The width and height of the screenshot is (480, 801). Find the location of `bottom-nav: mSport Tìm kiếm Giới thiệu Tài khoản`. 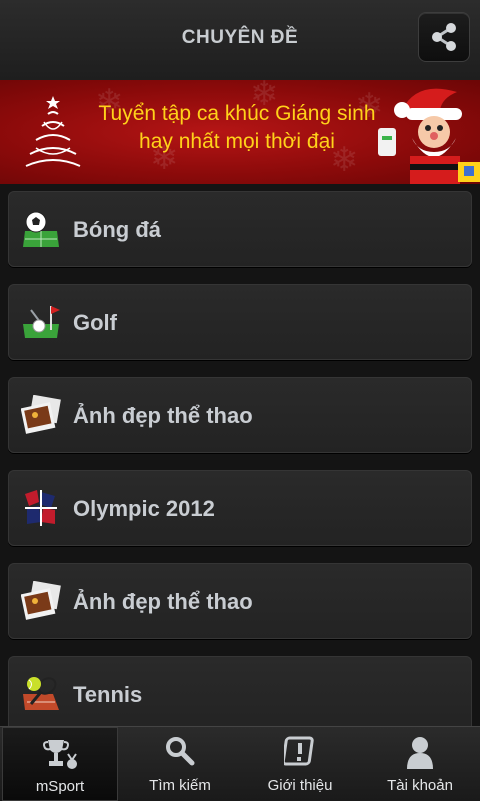

bottom-nav: mSport Tìm kiếm Giới thiệu Tài khoản is located at coordinates (240, 763).